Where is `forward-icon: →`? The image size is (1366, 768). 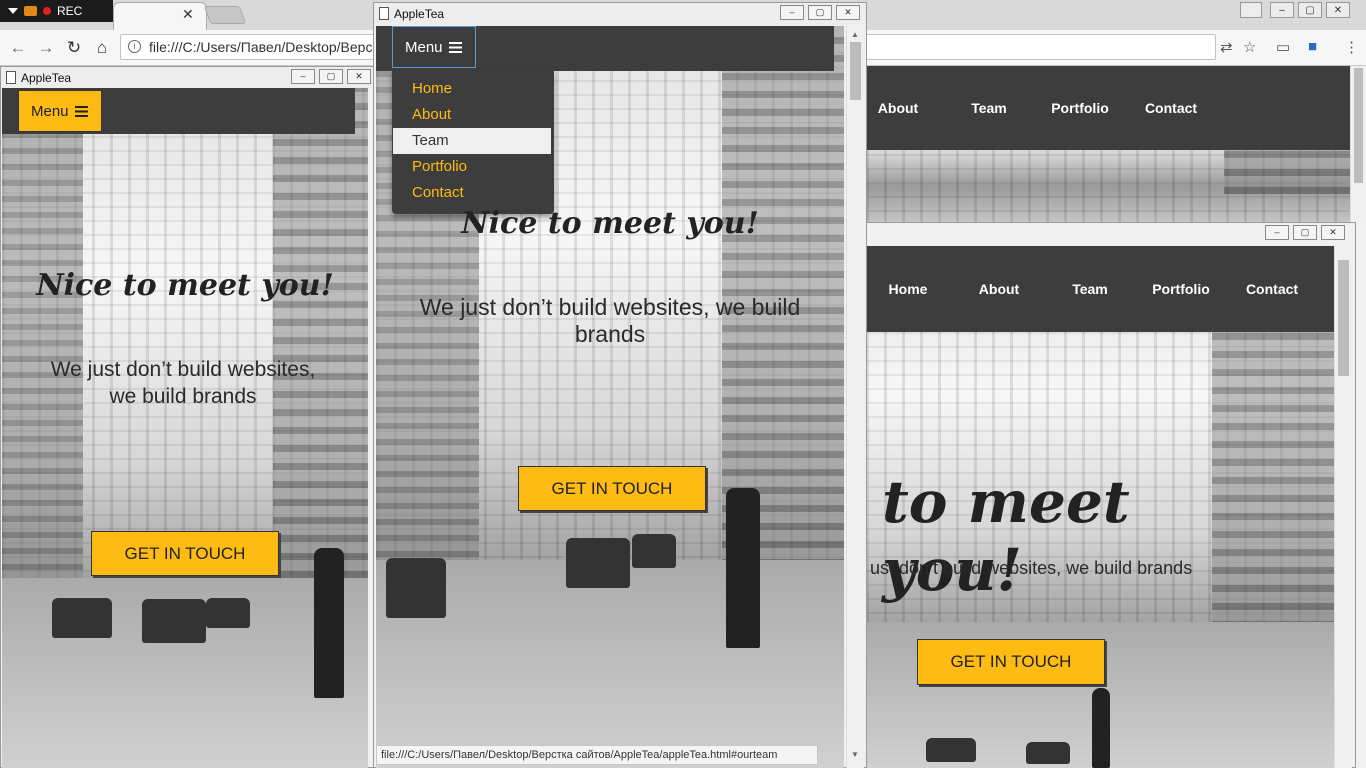
forward-icon: → is located at coordinates (46, 48).